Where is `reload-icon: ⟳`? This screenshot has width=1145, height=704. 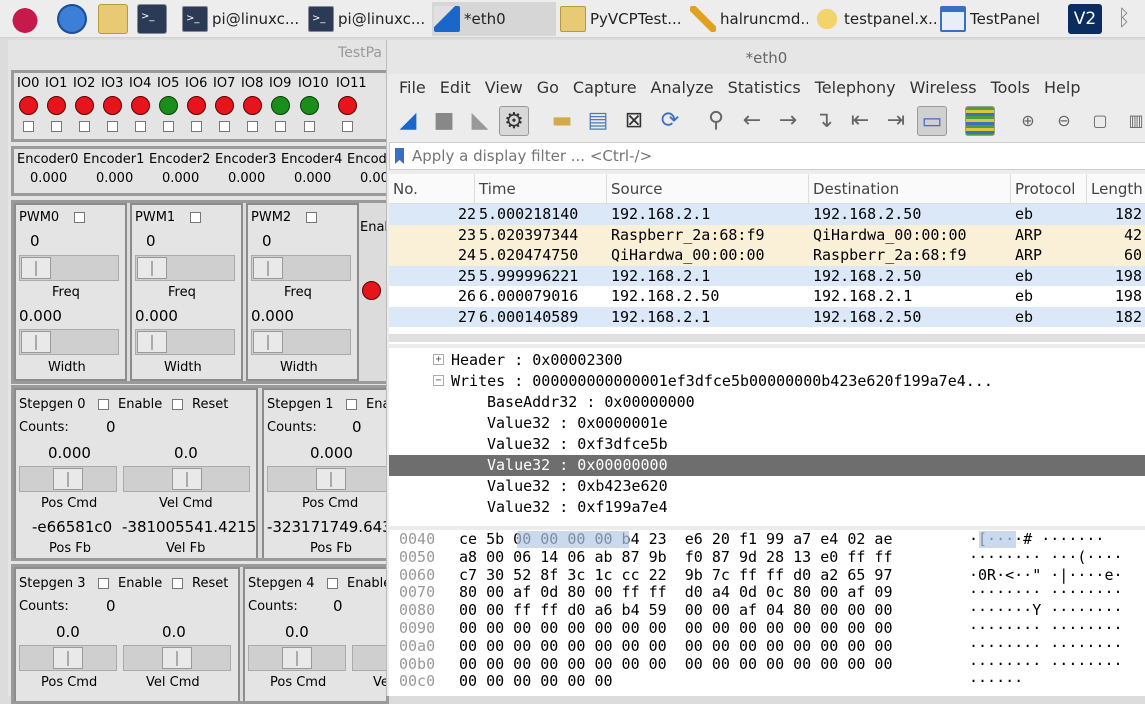 reload-icon: ⟳ is located at coordinates (670, 121).